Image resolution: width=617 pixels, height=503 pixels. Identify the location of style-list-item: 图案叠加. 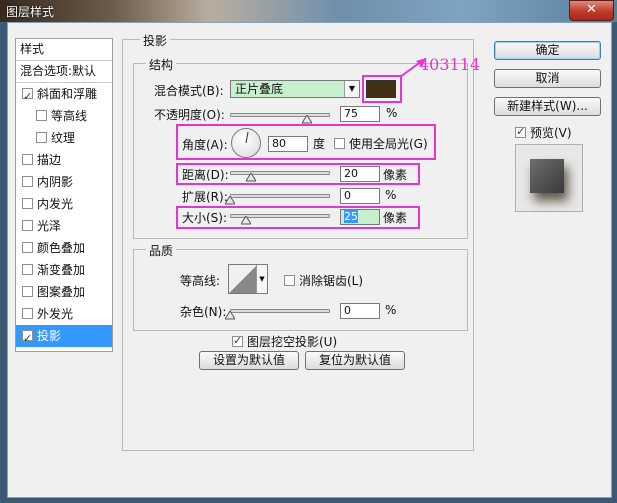
(64, 292).